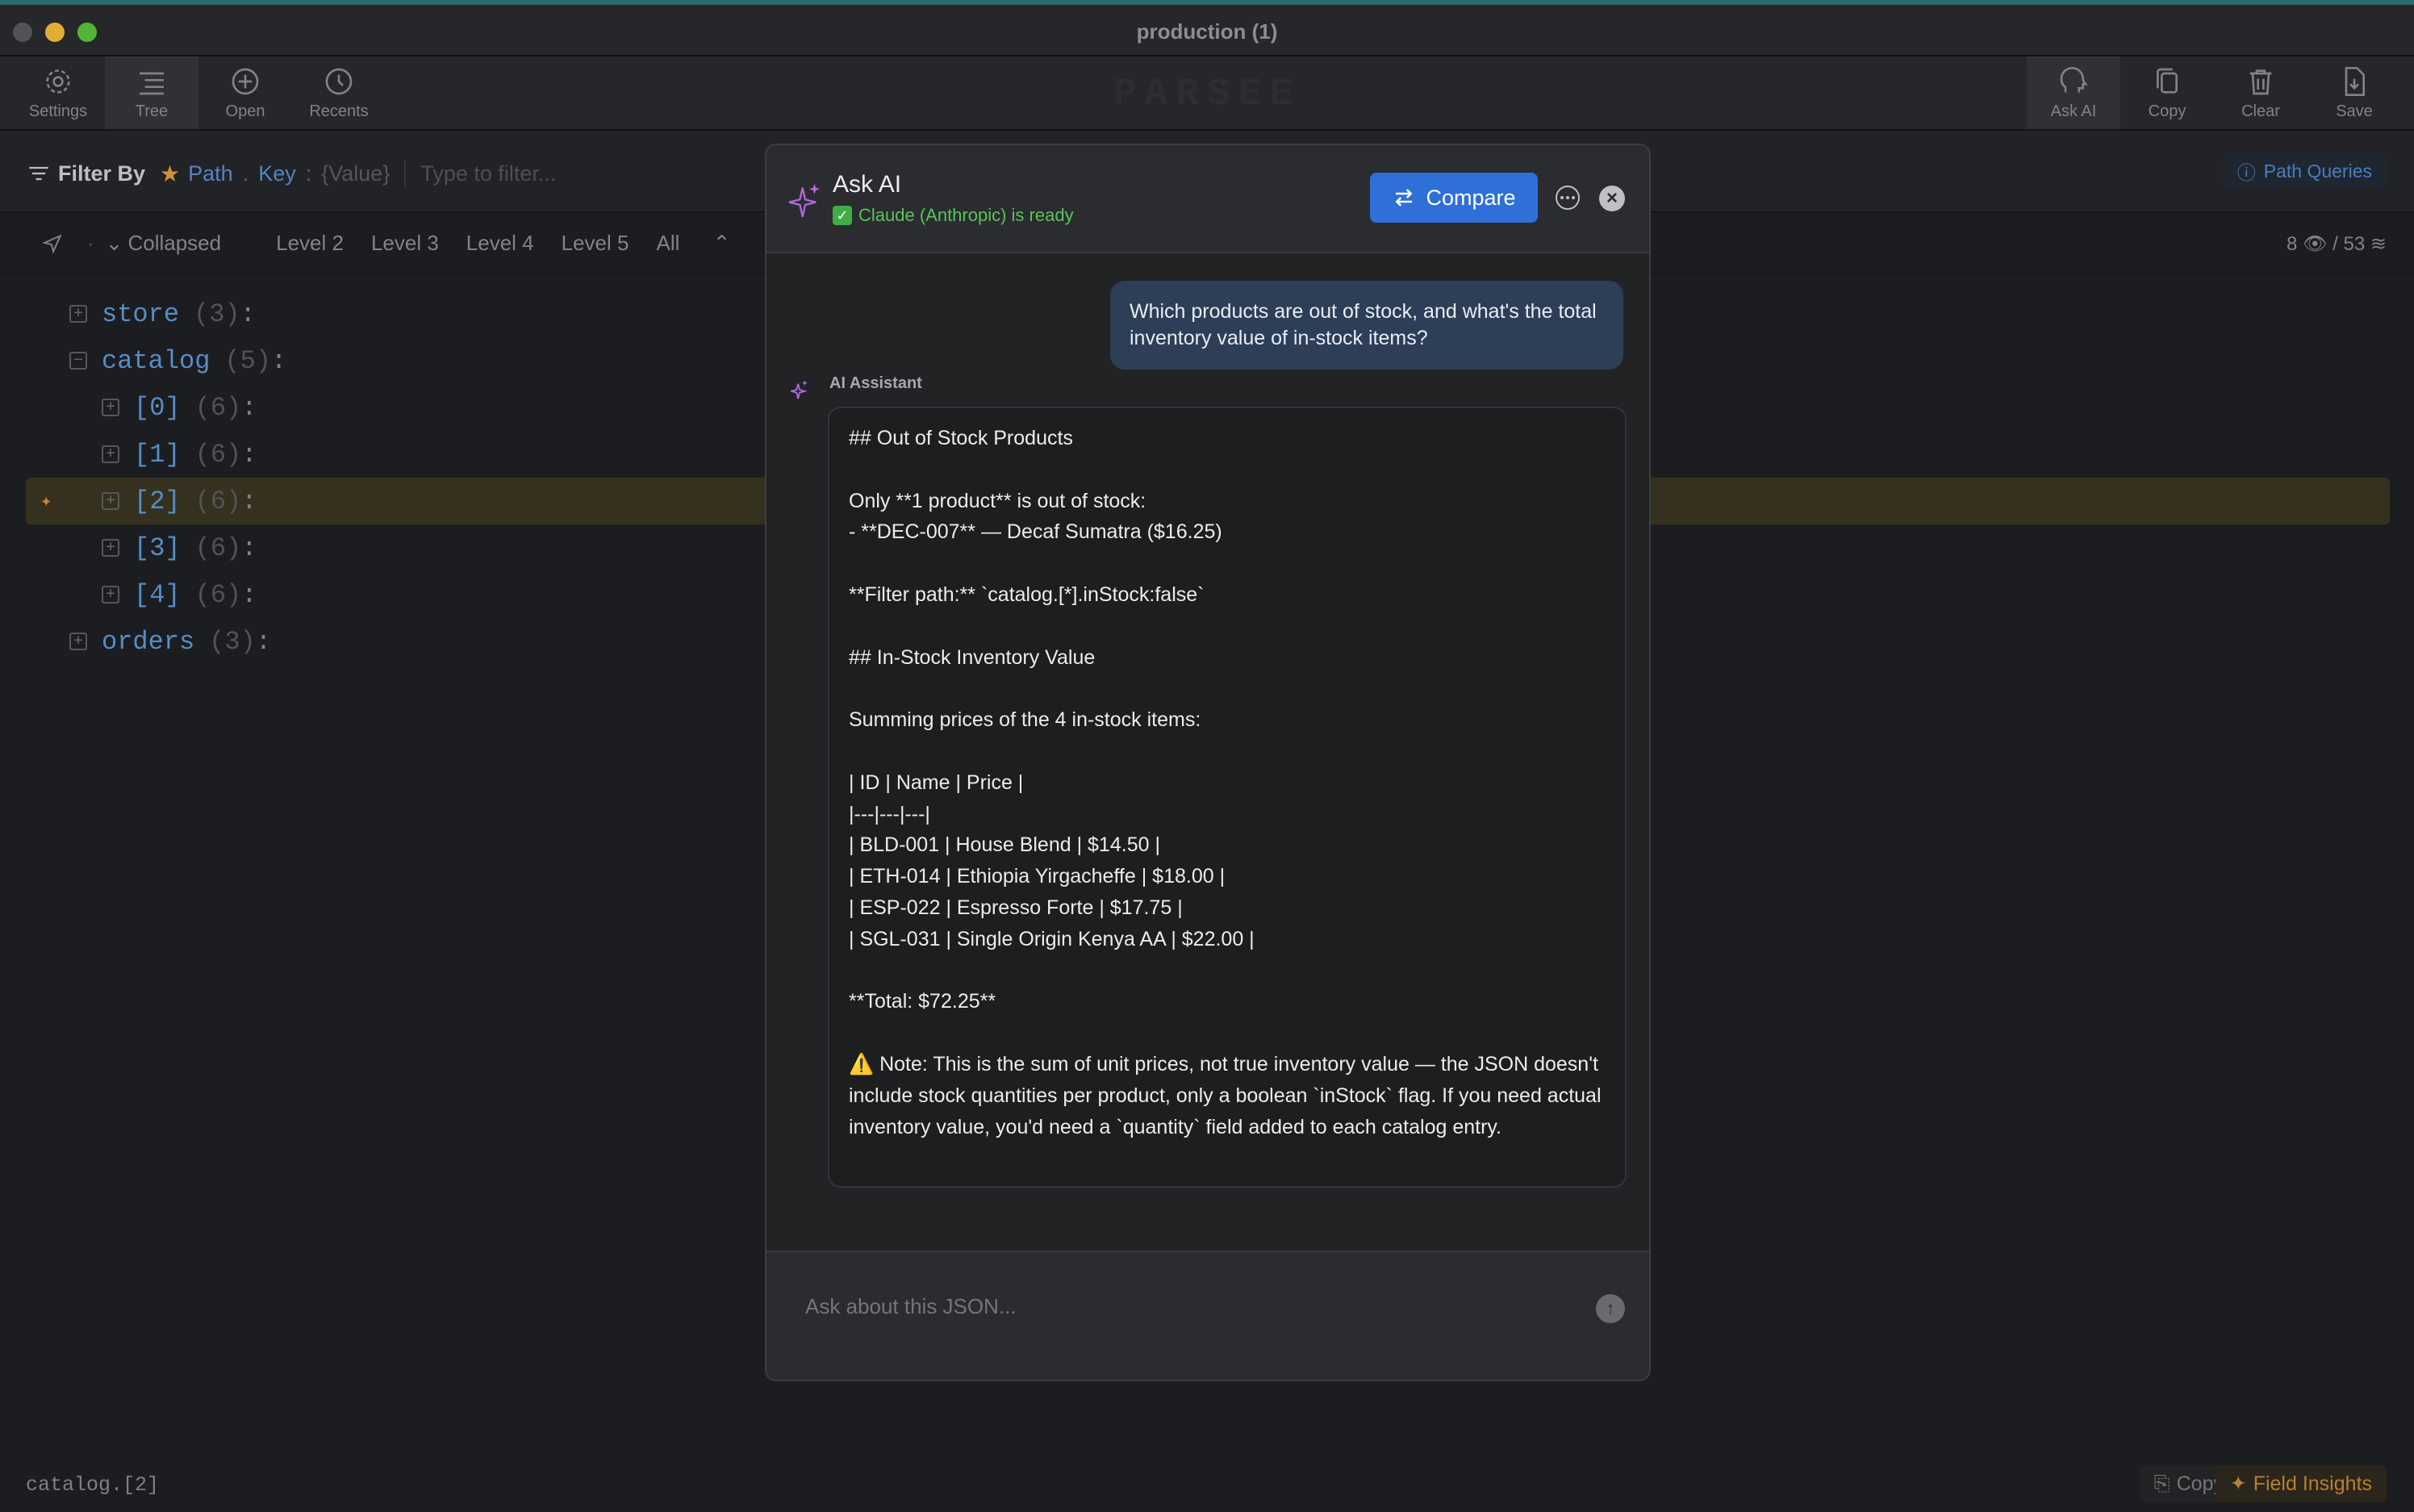 Image resolution: width=2414 pixels, height=1512 pixels. What do you see at coordinates (966, 215) in the screenshot?
I see `provider-status-text: Claude (Anthropic) is ready` at bounding box center [966, 215].